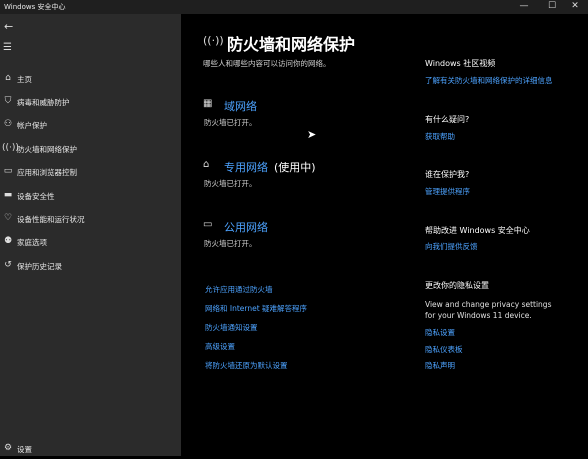 Image resolution: width=588 pixels, height=459 pixels. I want to click on privacy-description-2: for your Windows 11 device., so click(478, 315).